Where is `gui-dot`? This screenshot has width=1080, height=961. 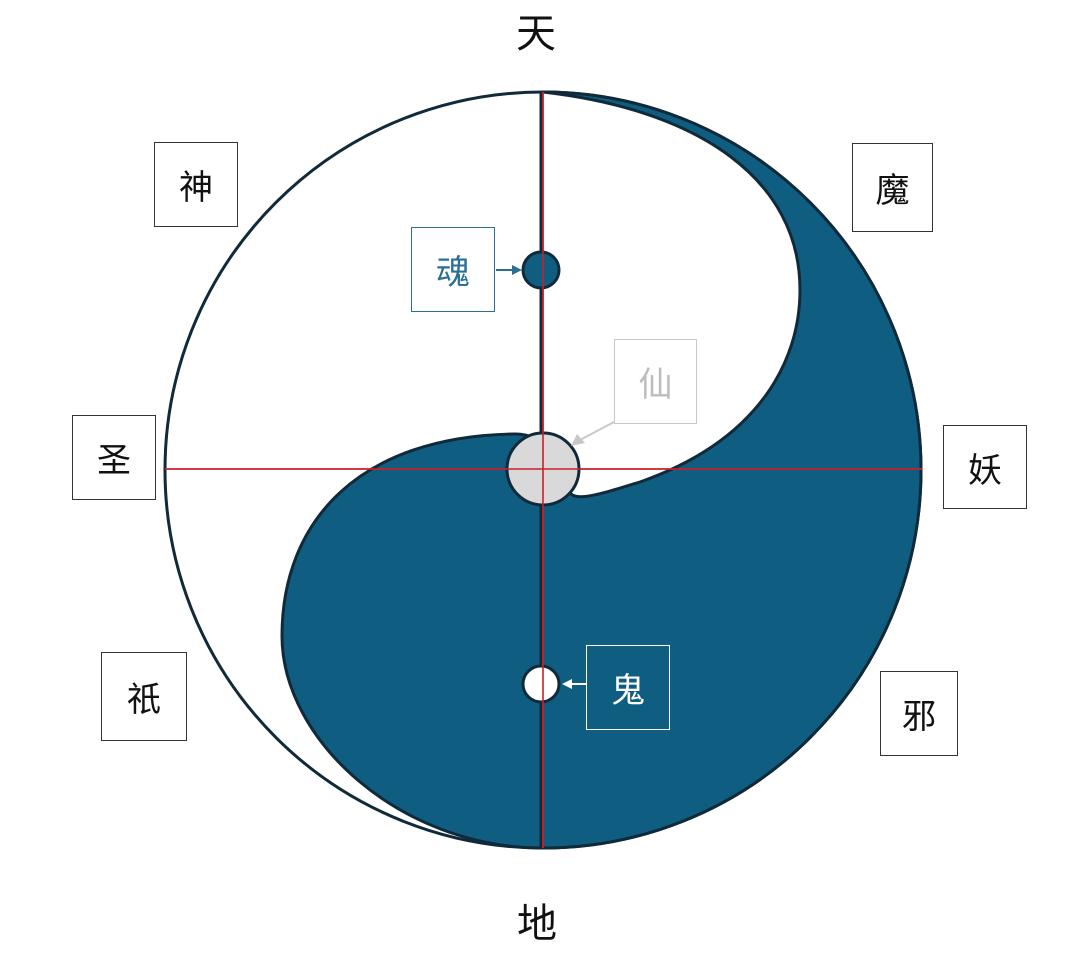
gui-dot is located at coordinates (541, 684).